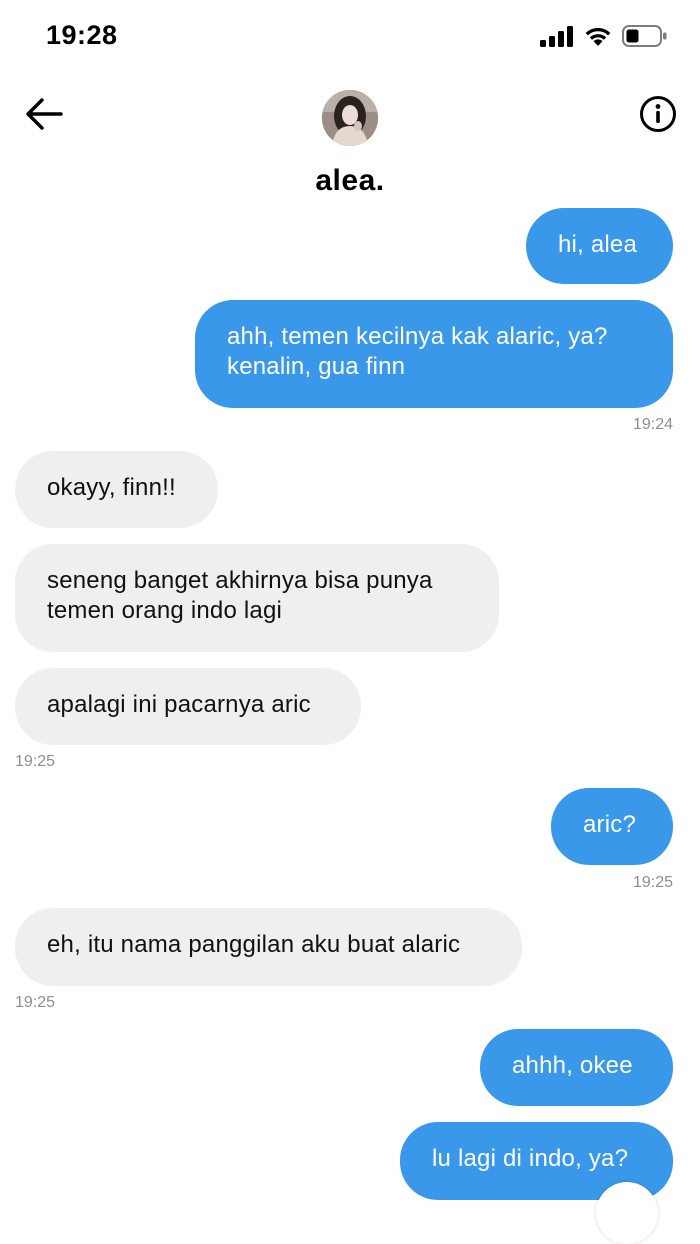  What do you see at coordinates (652, 424) in the screenshot?
I see `message-timestamp: 19:24` at bounding box center [652, 424].